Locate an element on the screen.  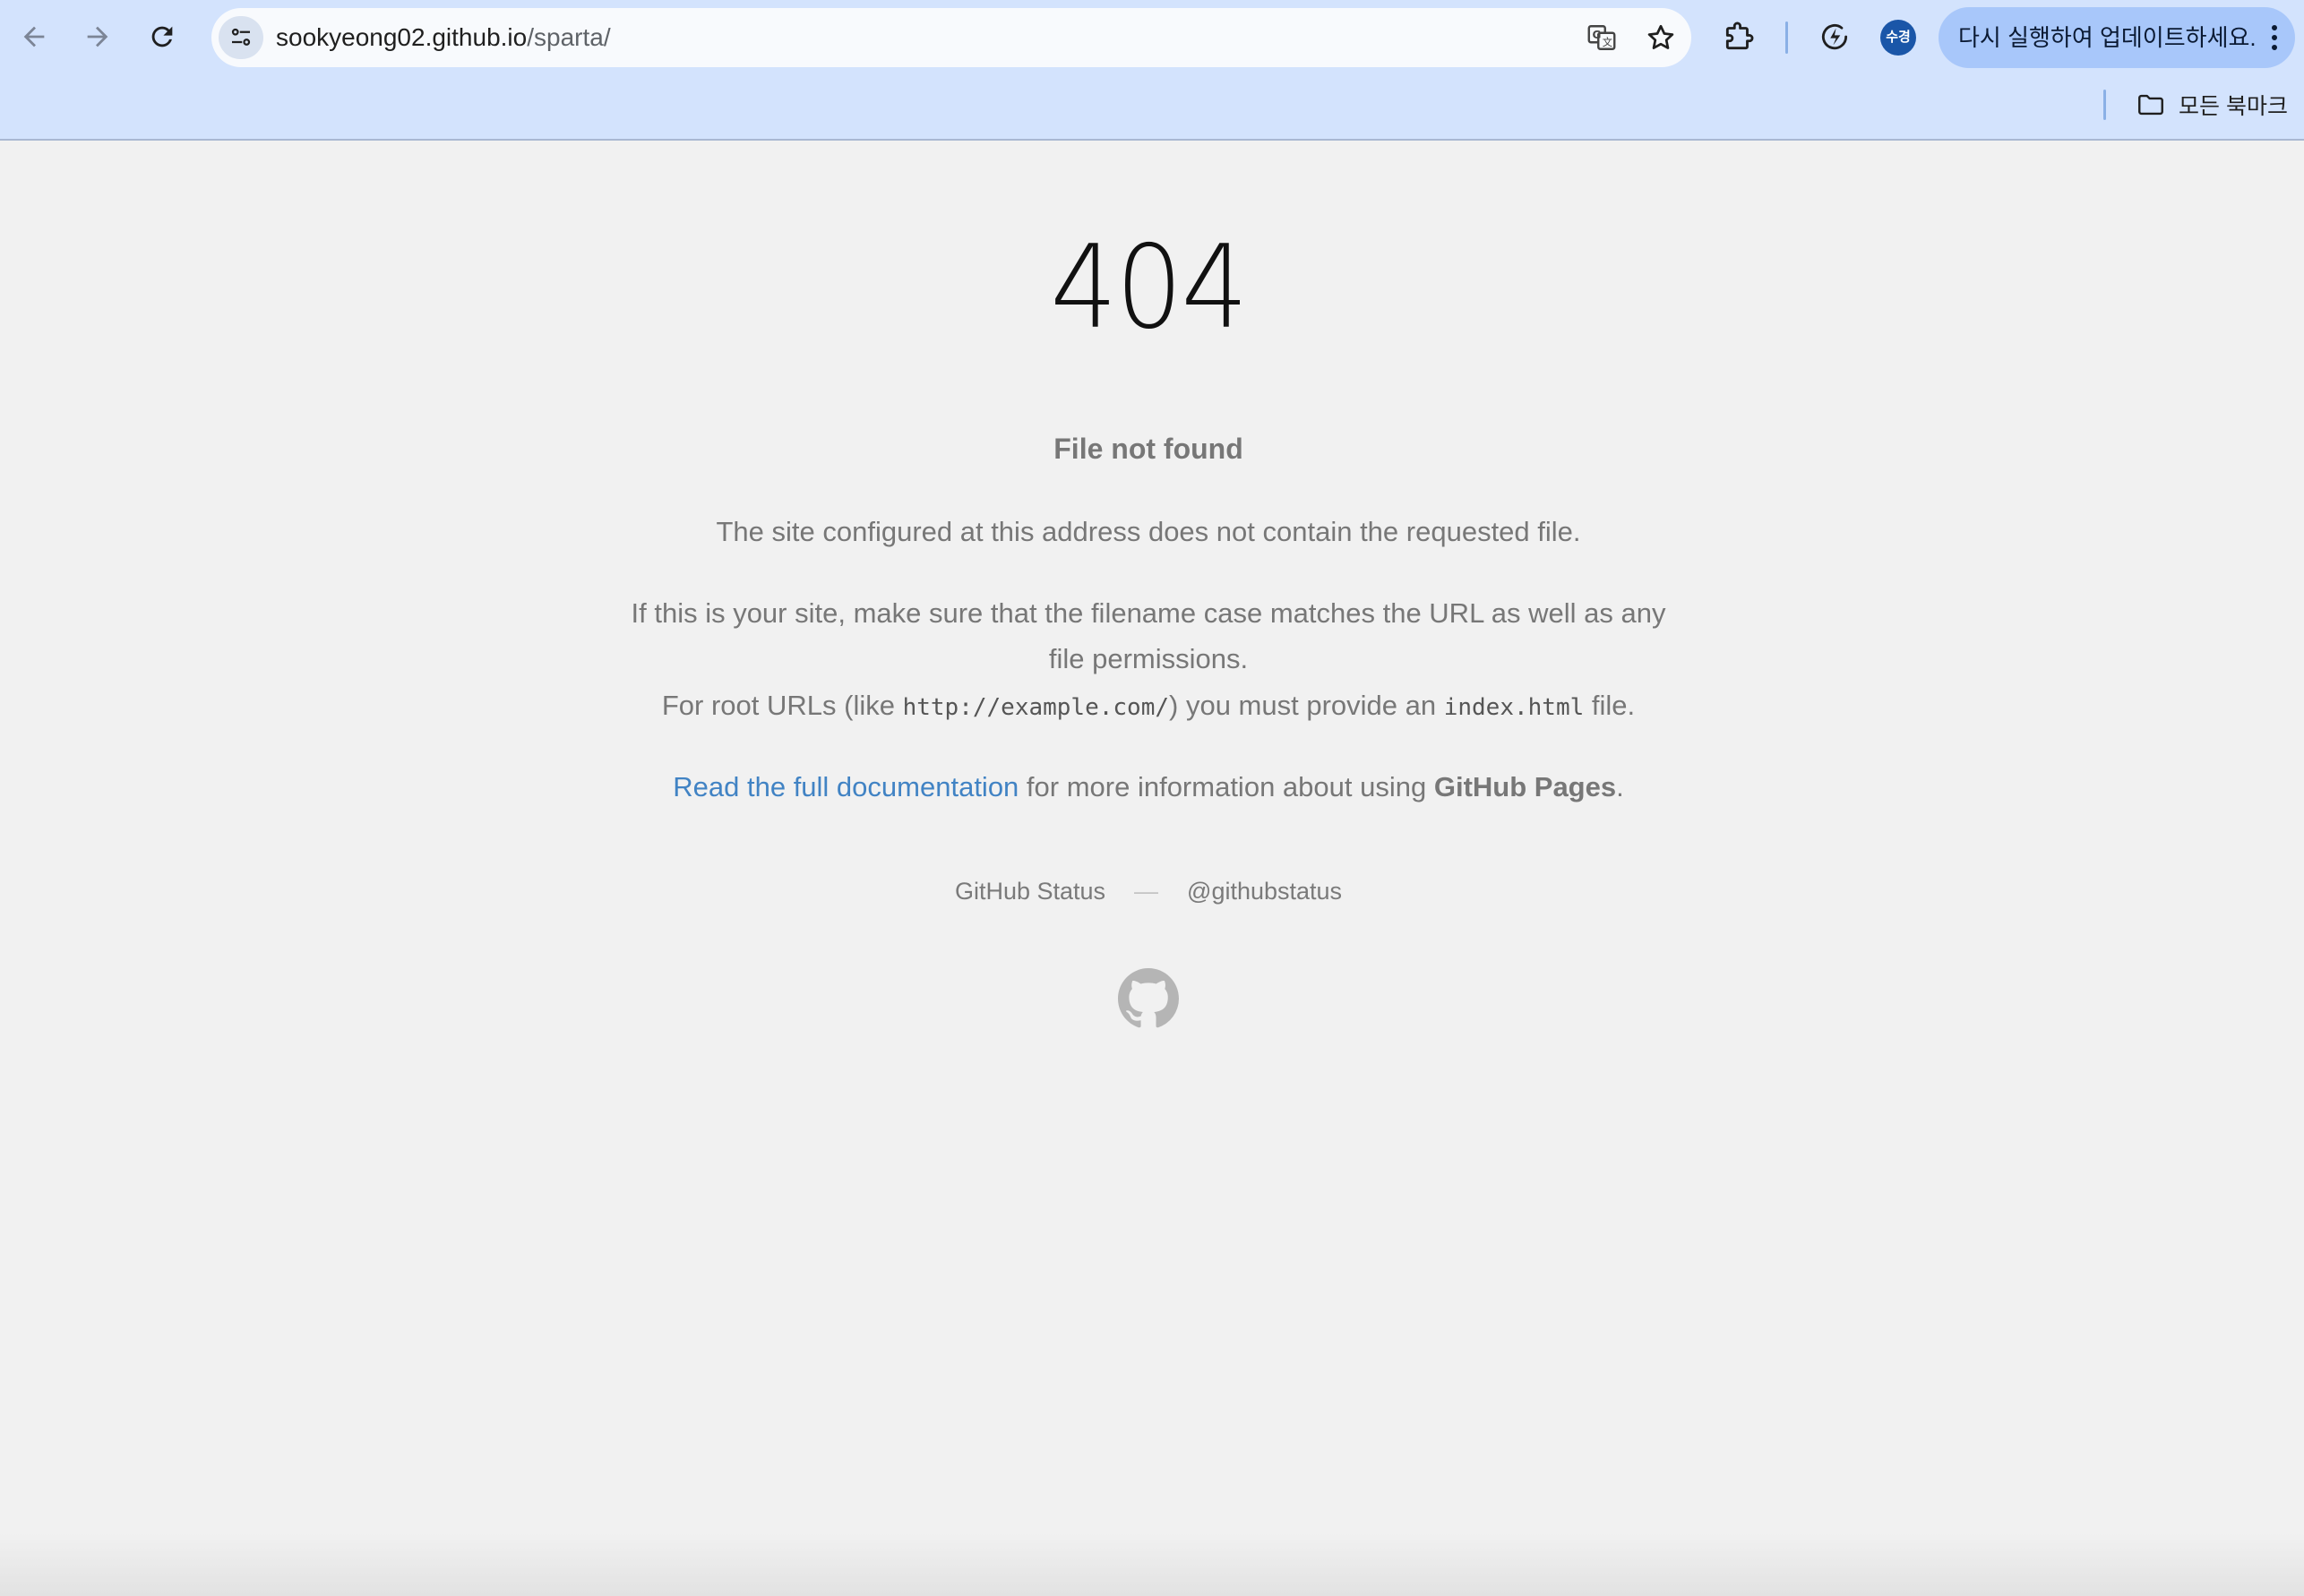
profile-avatar: 수경 is located at coordinates (1898, 38).